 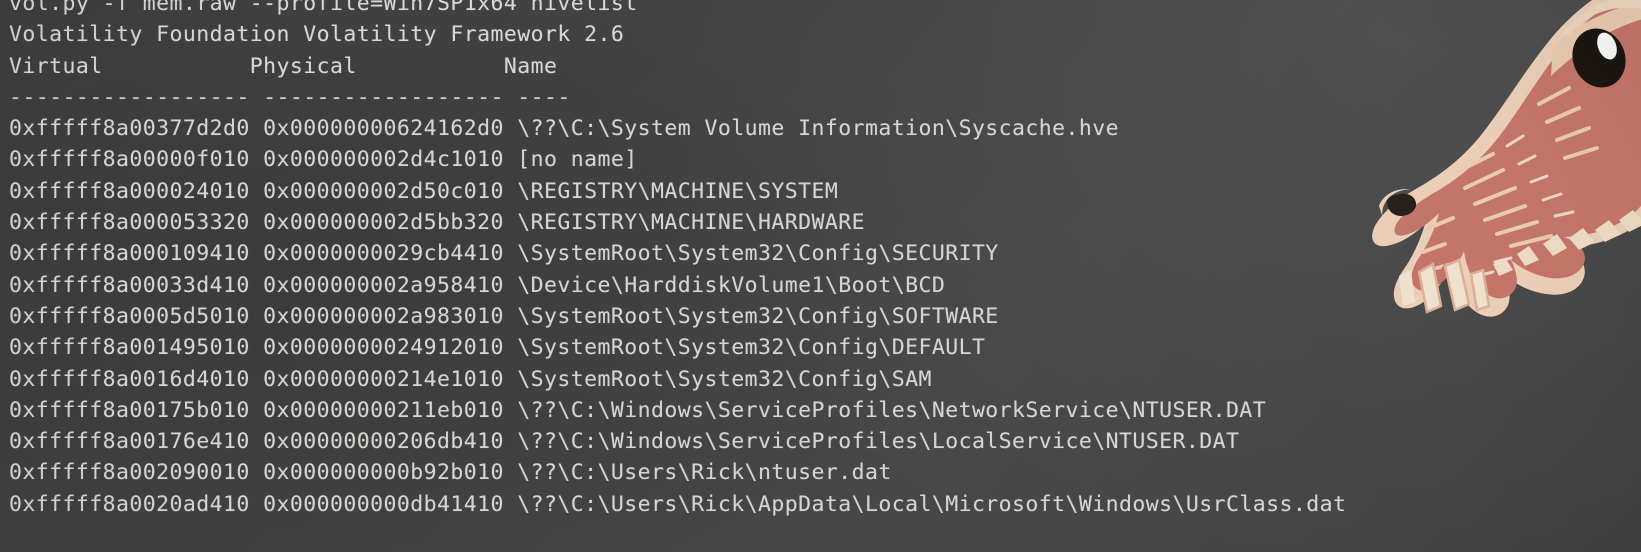 I want to click on hive-virtual-address: 0xfffff8a00175b010, so click(x=129, y=410).